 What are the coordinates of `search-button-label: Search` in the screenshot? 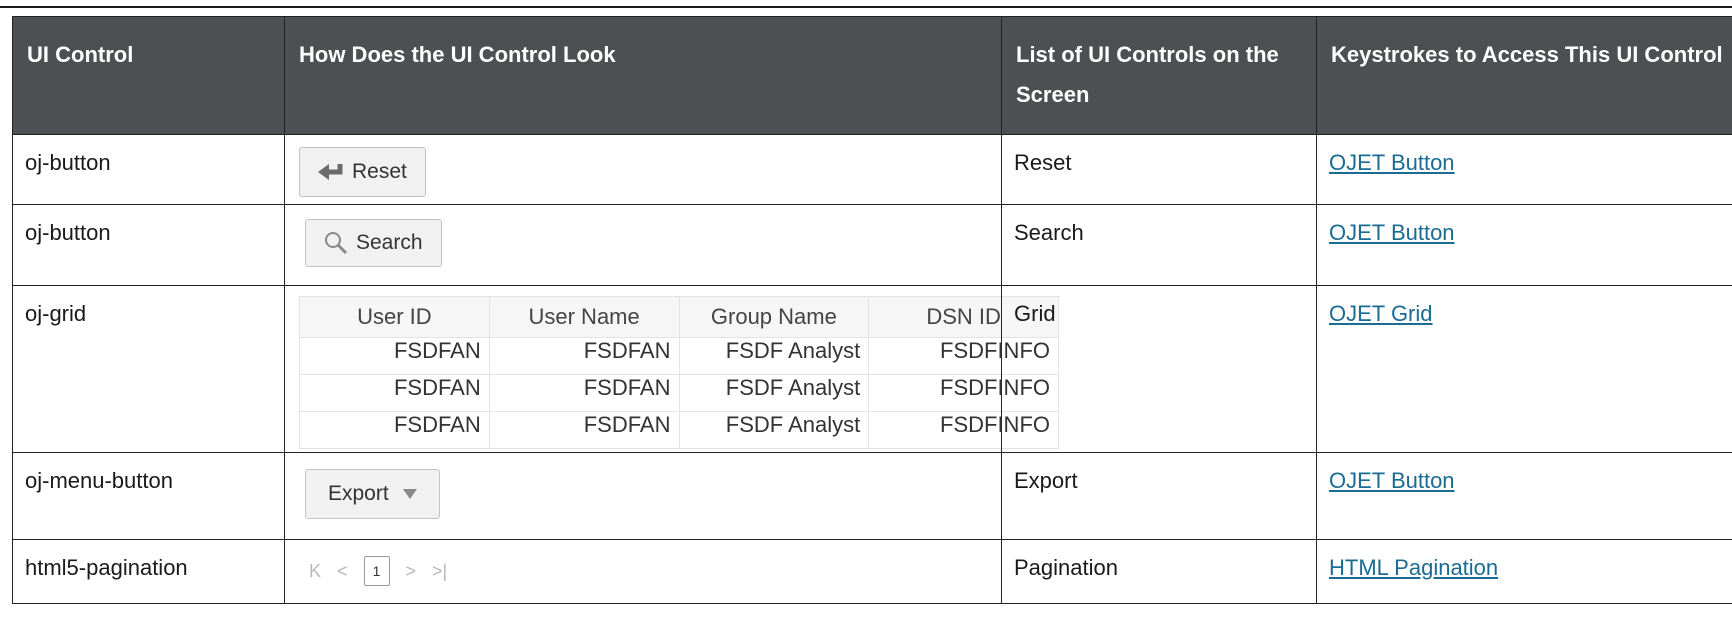 It's located at (389, 242).